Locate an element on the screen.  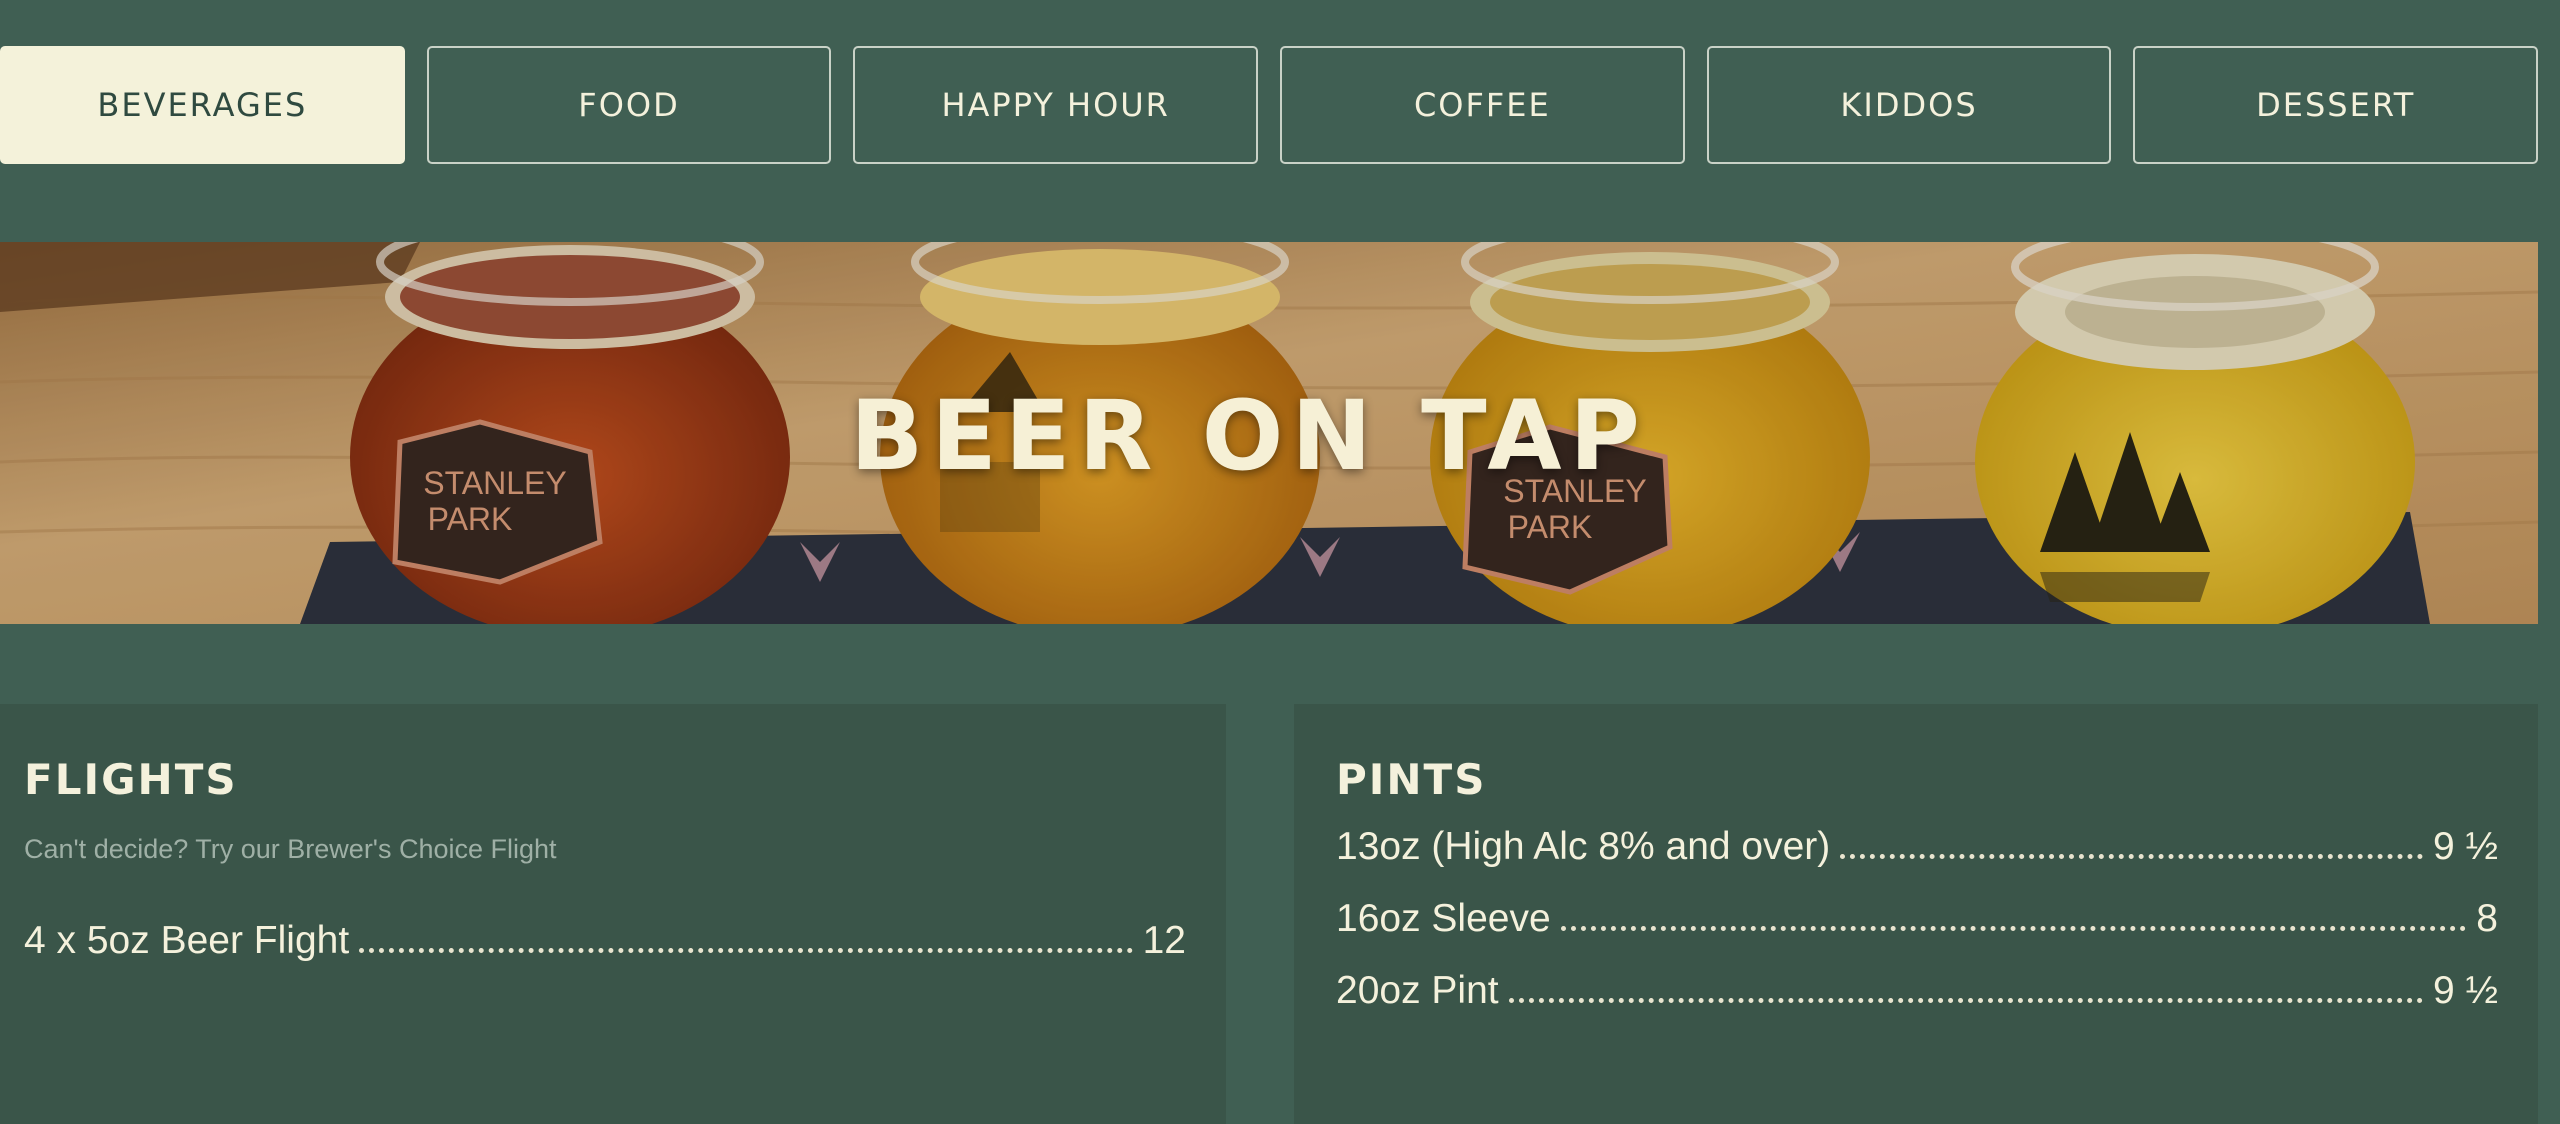
menu-item: 13oz (High Alc 8% and over) 9 ½ is located at coordinates (1917, 847).